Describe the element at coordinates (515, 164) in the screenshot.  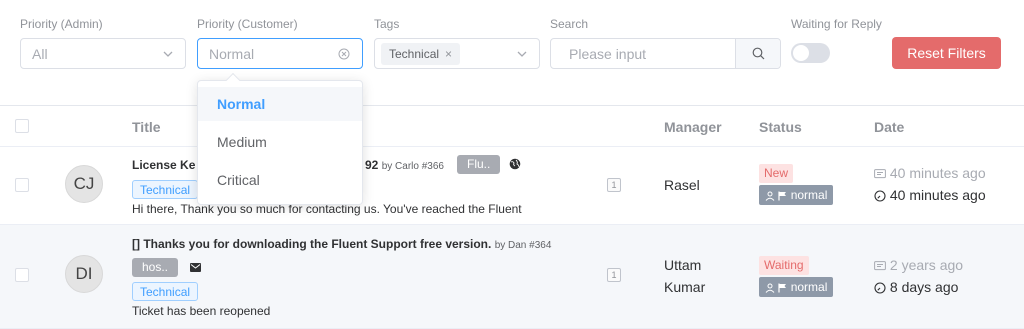
I see `globe-icon` at that location.